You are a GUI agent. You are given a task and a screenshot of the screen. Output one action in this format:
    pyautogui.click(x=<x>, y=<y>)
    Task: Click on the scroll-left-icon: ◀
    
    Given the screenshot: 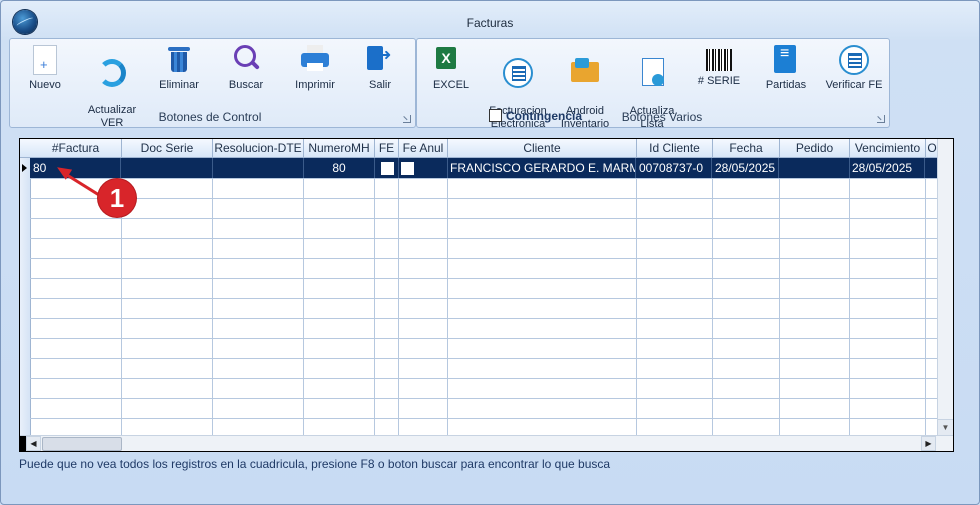 What is the action you would take?
    pyautogui.click(x=33, y=443)
    